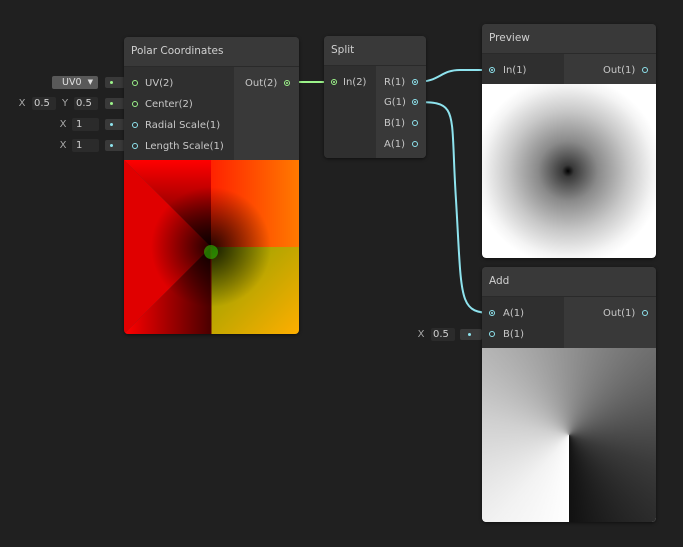 The image size is (683, 547). I want to click on input-column: In(2), so click(350, 112).